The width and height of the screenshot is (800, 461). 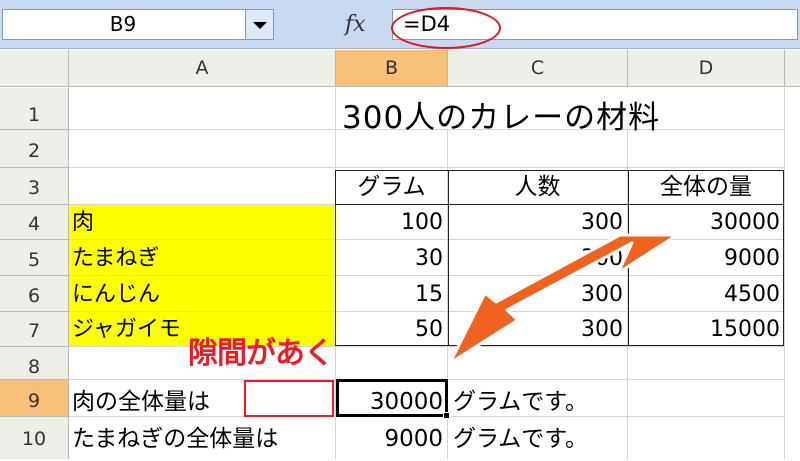 I want to click on row-header-1: 1, so click(x=34, y=109).